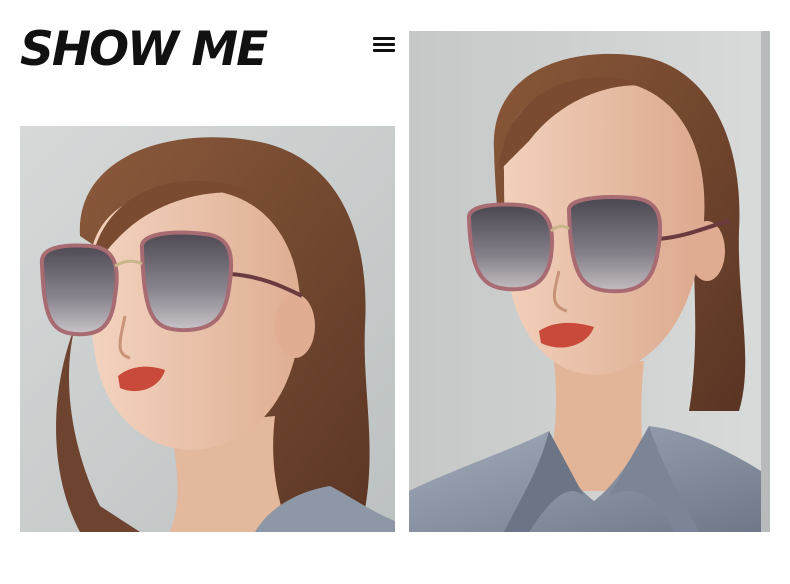  Describe the element at coordinates (144, 49) in the screenshot. I see `page-title: SHOW ME` at that location.